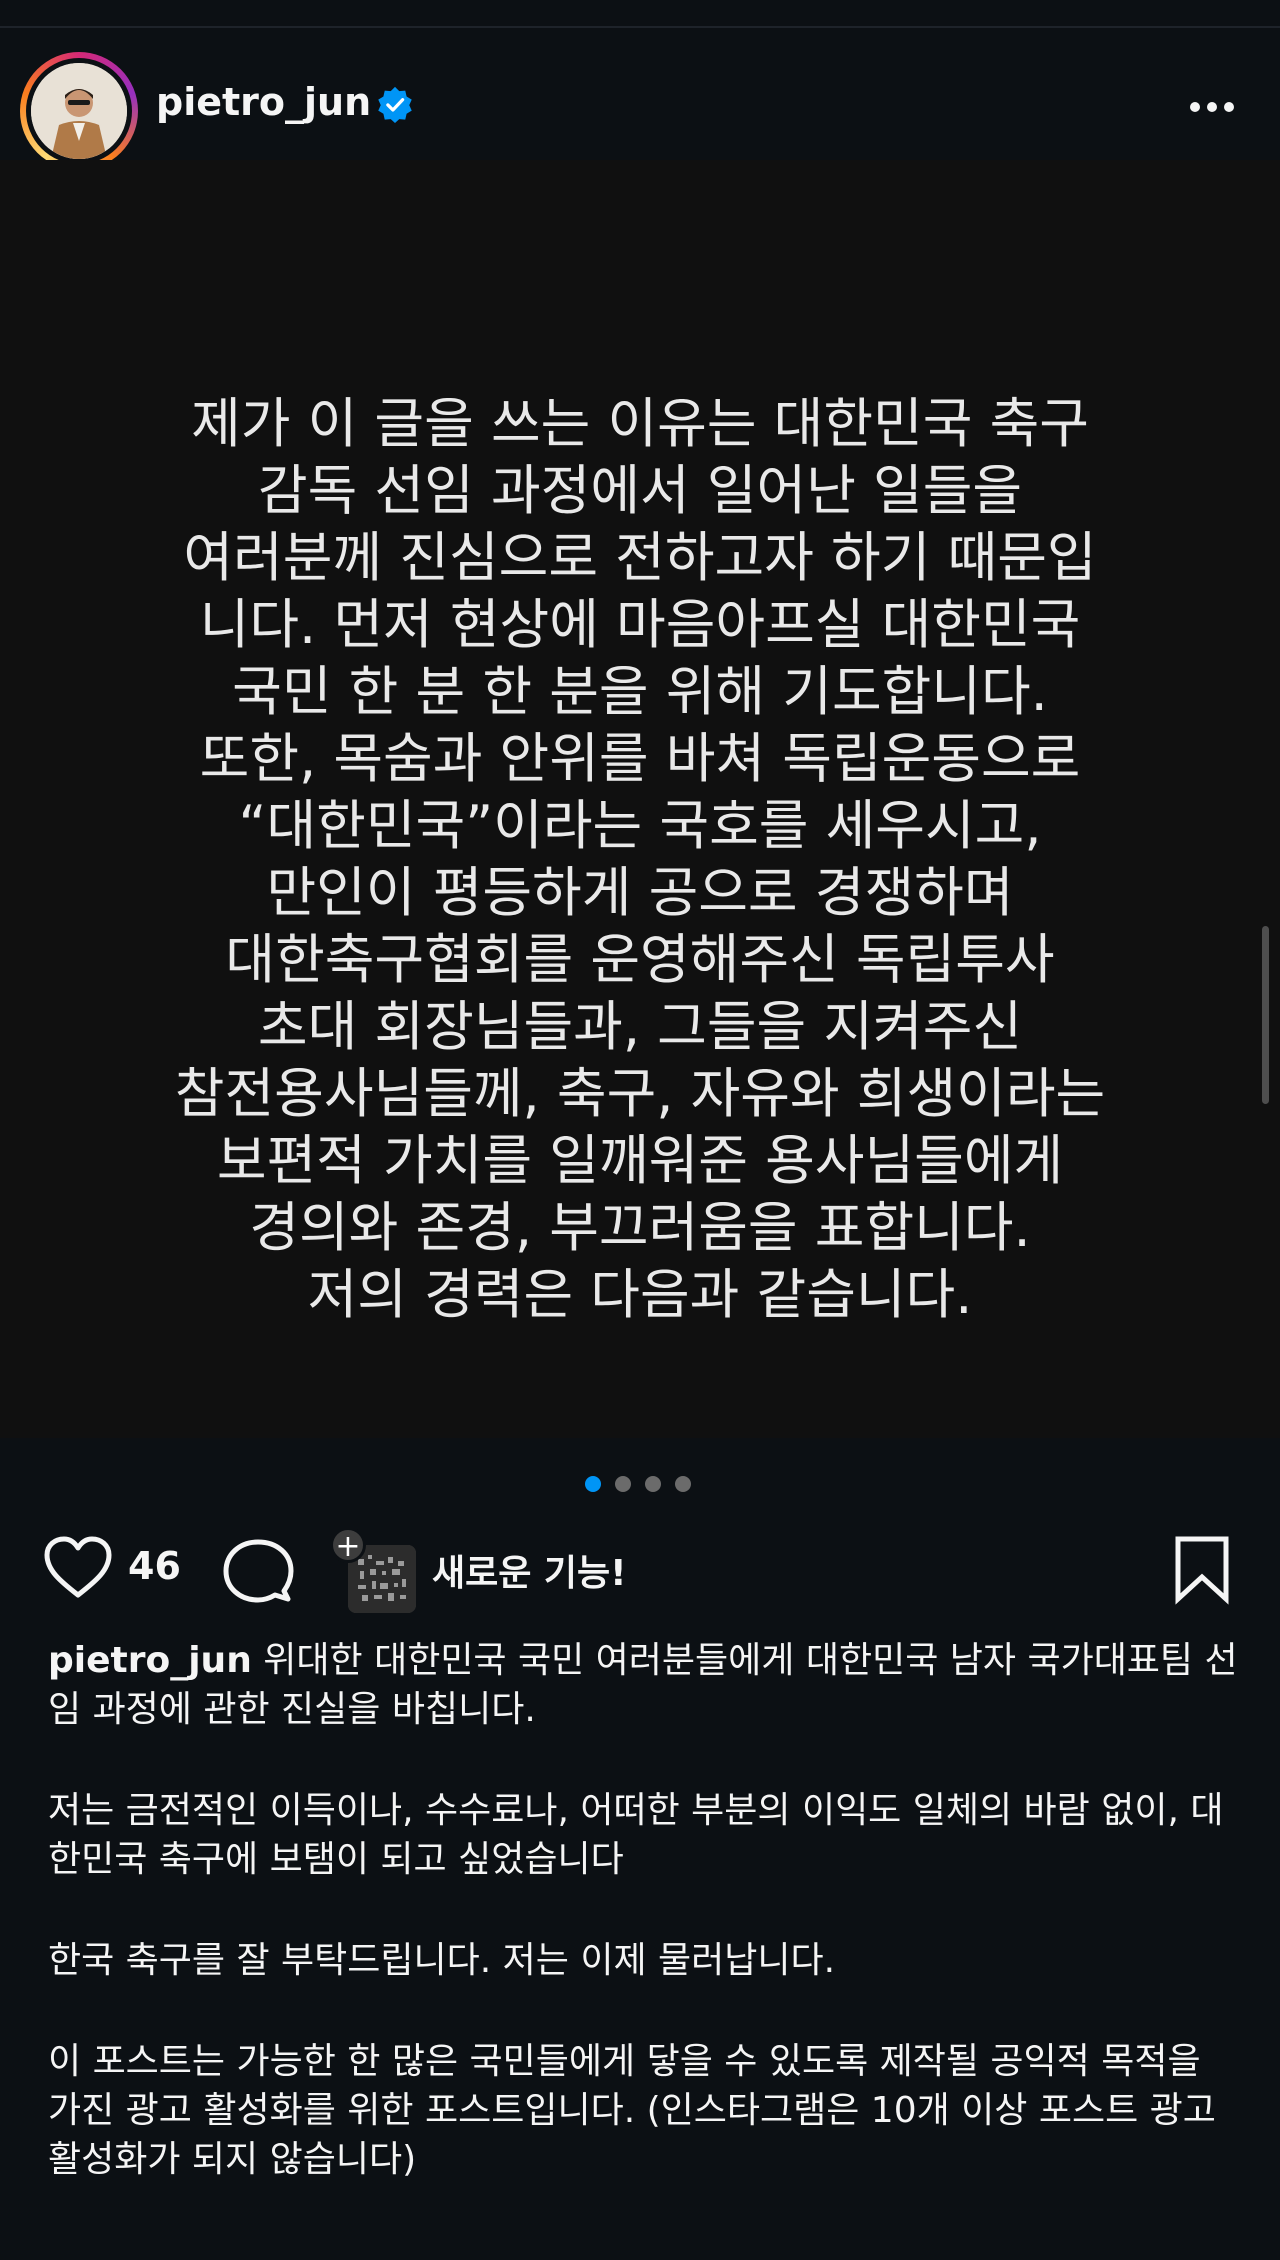 The height and width of the screenshot is (2260, 1280). What do you see at coordinates (593, 1484) in the screenshot?
I see `carousel-dot-active` at bounding box center [593, 1484].